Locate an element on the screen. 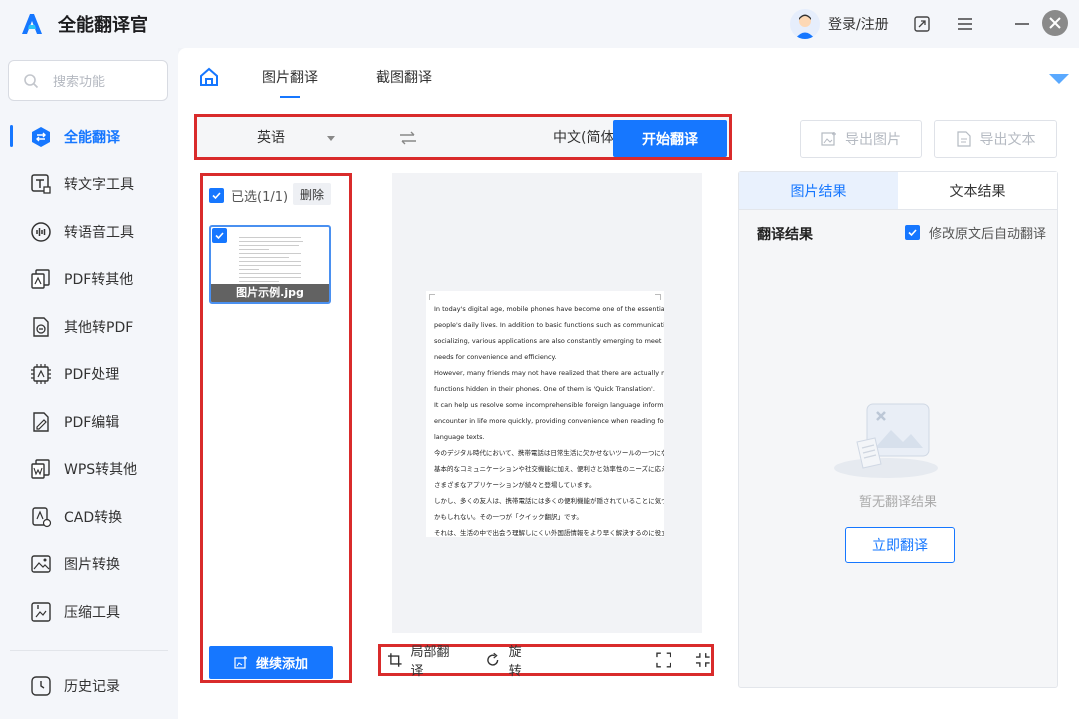 This screenshot has width=1079, height=719. export-text-button: 导出文本 is located at coordinates (995, 139).